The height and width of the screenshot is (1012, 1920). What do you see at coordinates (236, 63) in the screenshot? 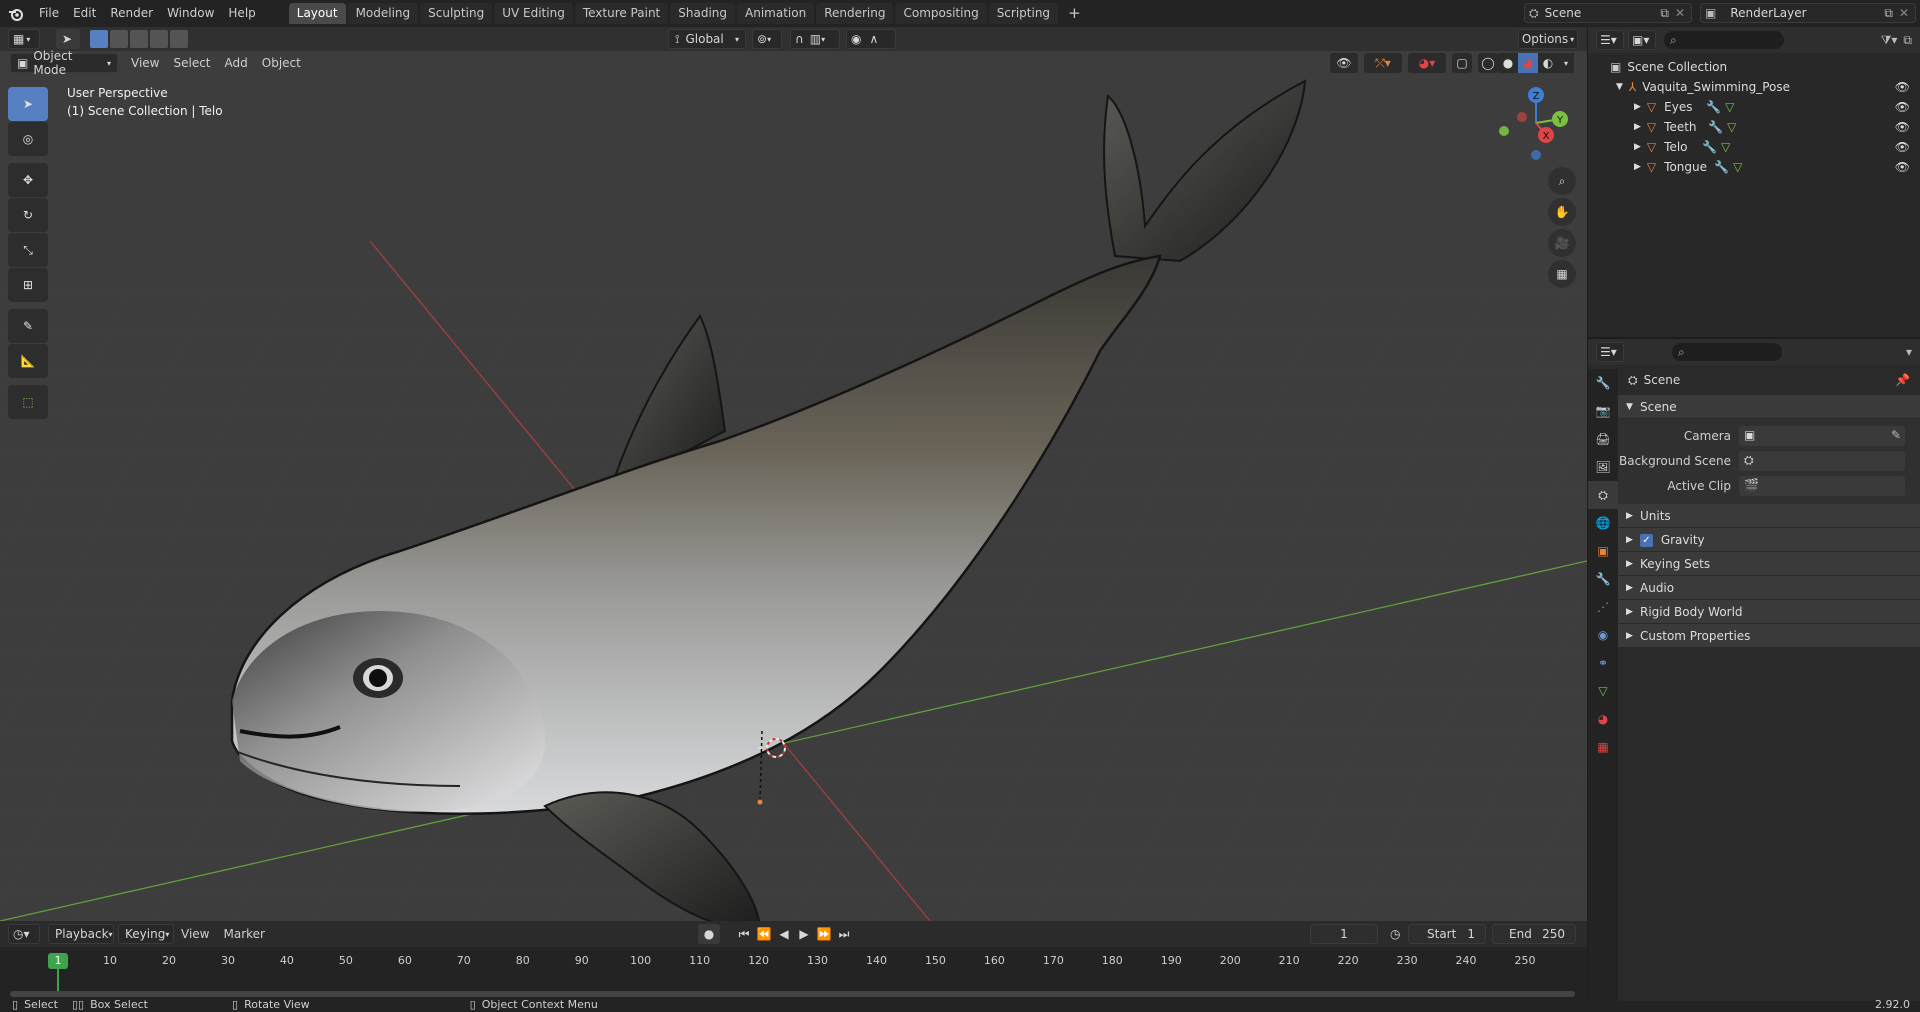
I see `viewport-menu-add: Add` at bounding box center [236, 63].